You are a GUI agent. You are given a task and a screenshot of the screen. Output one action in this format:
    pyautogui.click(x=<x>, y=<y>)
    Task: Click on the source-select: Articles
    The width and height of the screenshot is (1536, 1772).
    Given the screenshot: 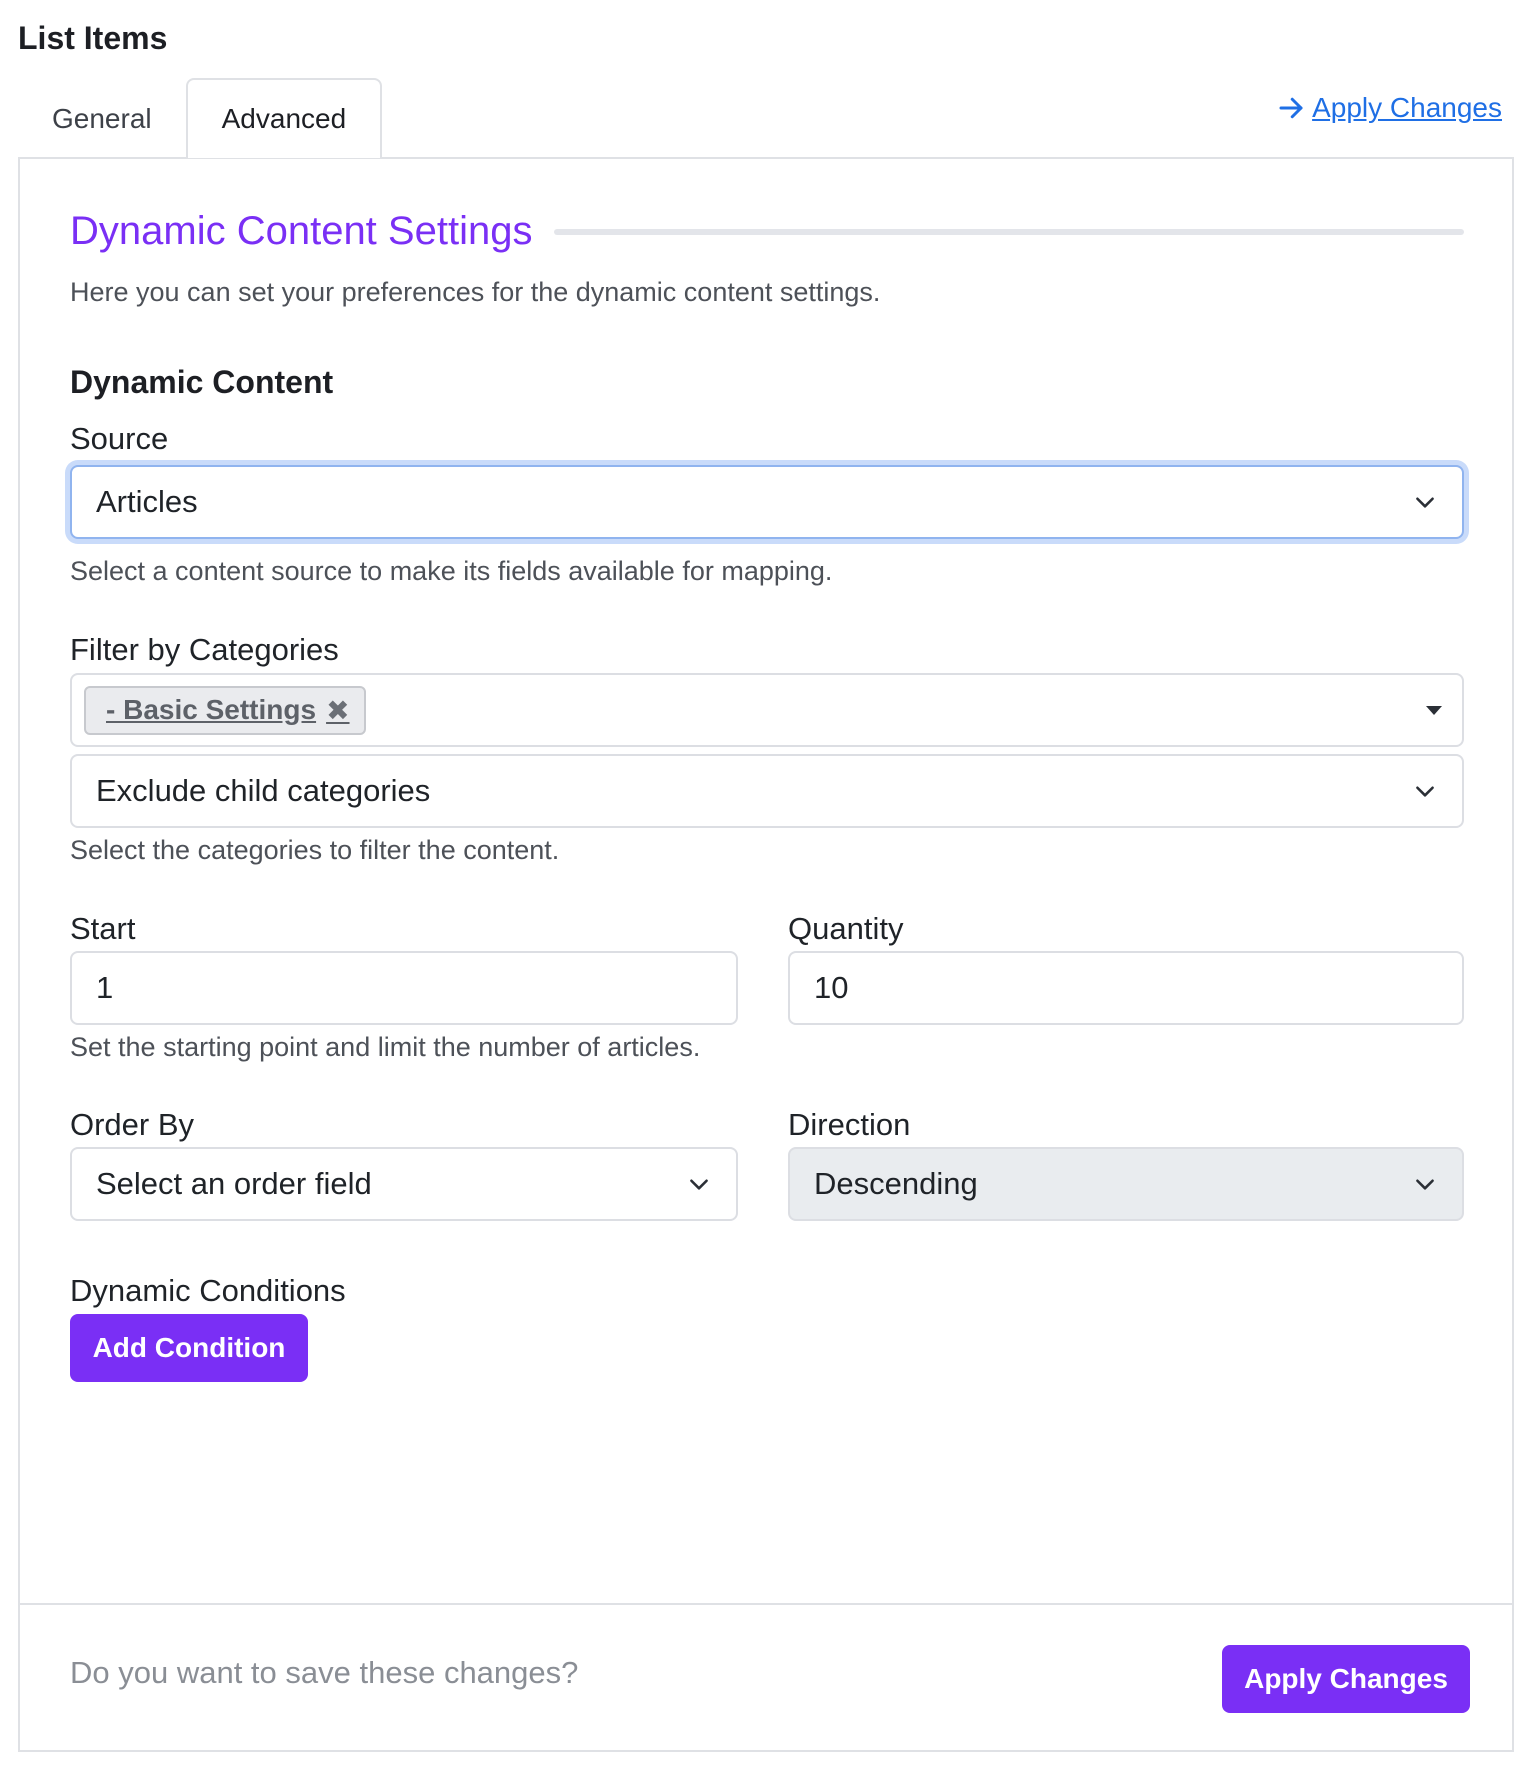 What is the action you would take?
    pyautogui.click(x=767, y=502)
    